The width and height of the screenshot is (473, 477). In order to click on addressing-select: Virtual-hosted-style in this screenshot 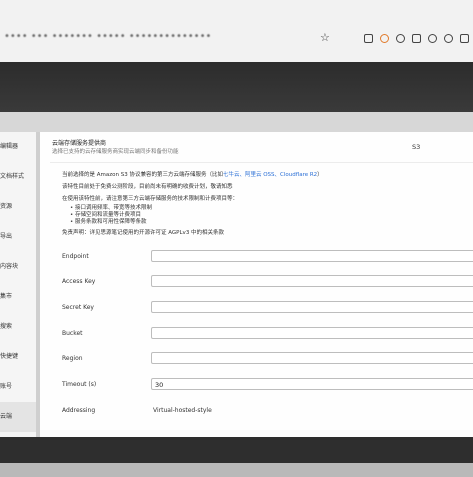, I will do `click(182, 410)`.